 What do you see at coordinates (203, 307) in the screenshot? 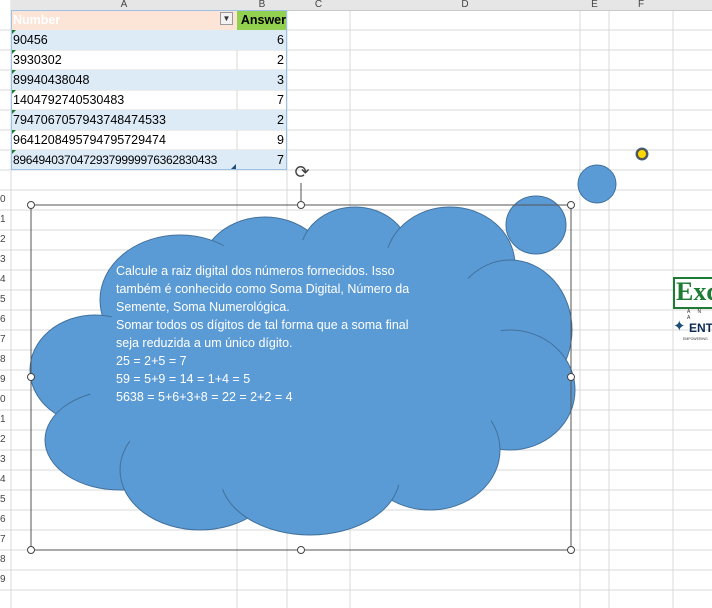
I see `callout-line: Semente, Soma Numerológica.` at bounding box center [203, 307].